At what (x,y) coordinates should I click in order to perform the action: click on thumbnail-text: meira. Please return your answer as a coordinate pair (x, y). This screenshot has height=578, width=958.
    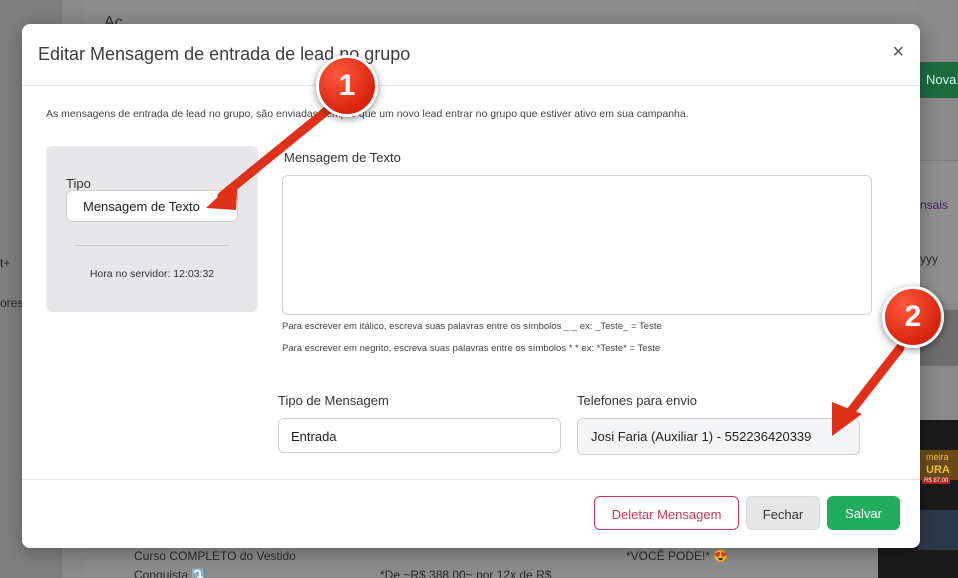
    Looking at the image, I should click on (937, 457).